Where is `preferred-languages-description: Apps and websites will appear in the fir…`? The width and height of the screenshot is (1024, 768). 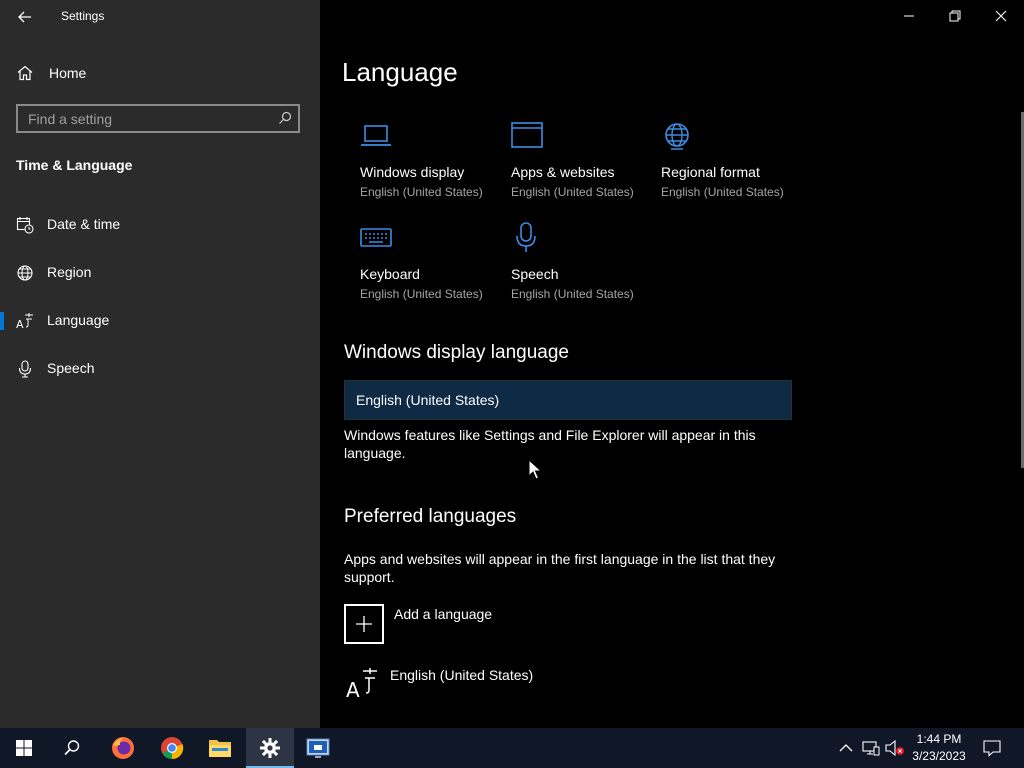
preferred-languages-description: Apps and websites will appear in the fir… is located at coordinates (560, 568).